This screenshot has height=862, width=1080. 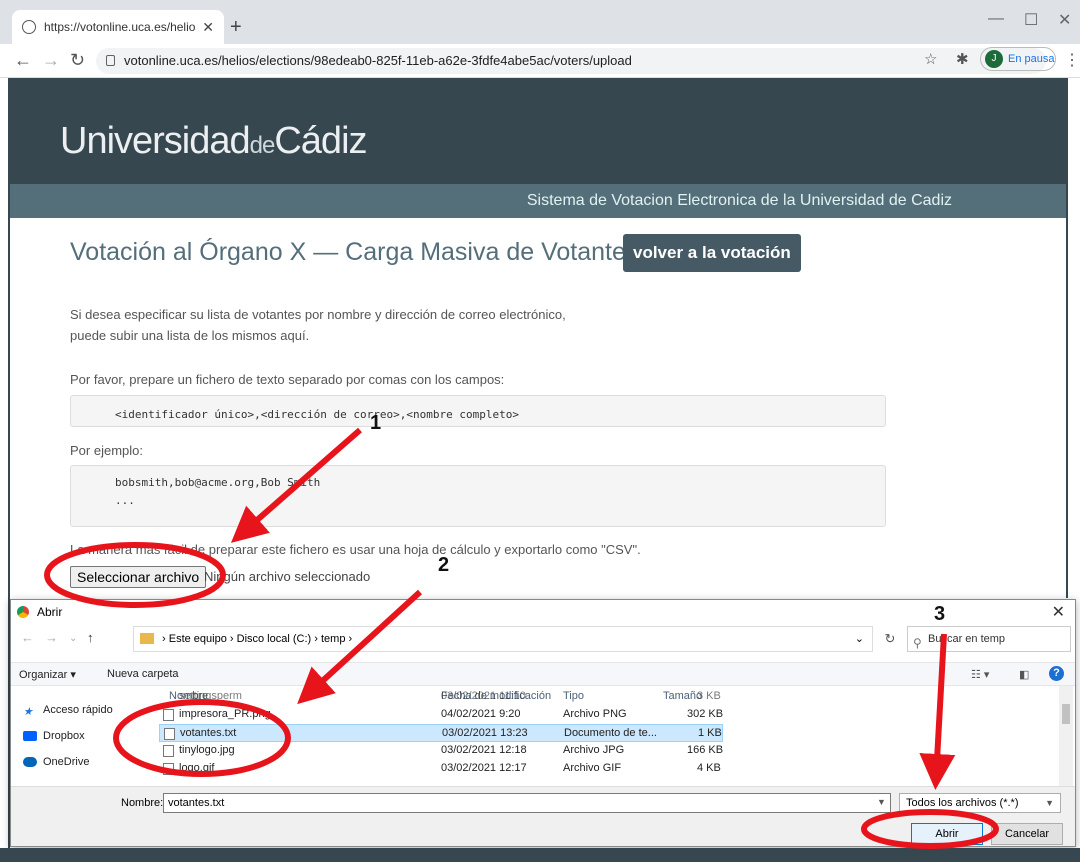 I want to click on scrollbar-thumb, so click(x=1066, y=714).